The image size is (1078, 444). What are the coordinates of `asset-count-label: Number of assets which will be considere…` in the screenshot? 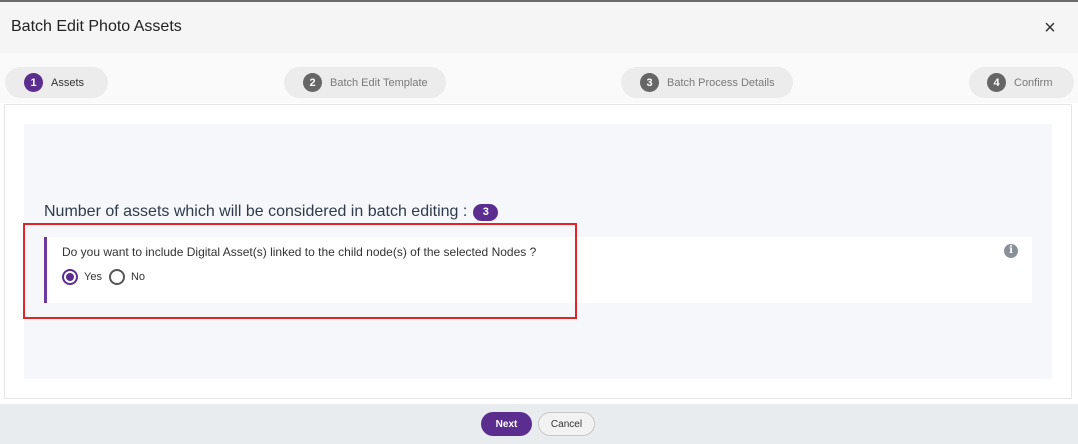 It's located at (256, 211).